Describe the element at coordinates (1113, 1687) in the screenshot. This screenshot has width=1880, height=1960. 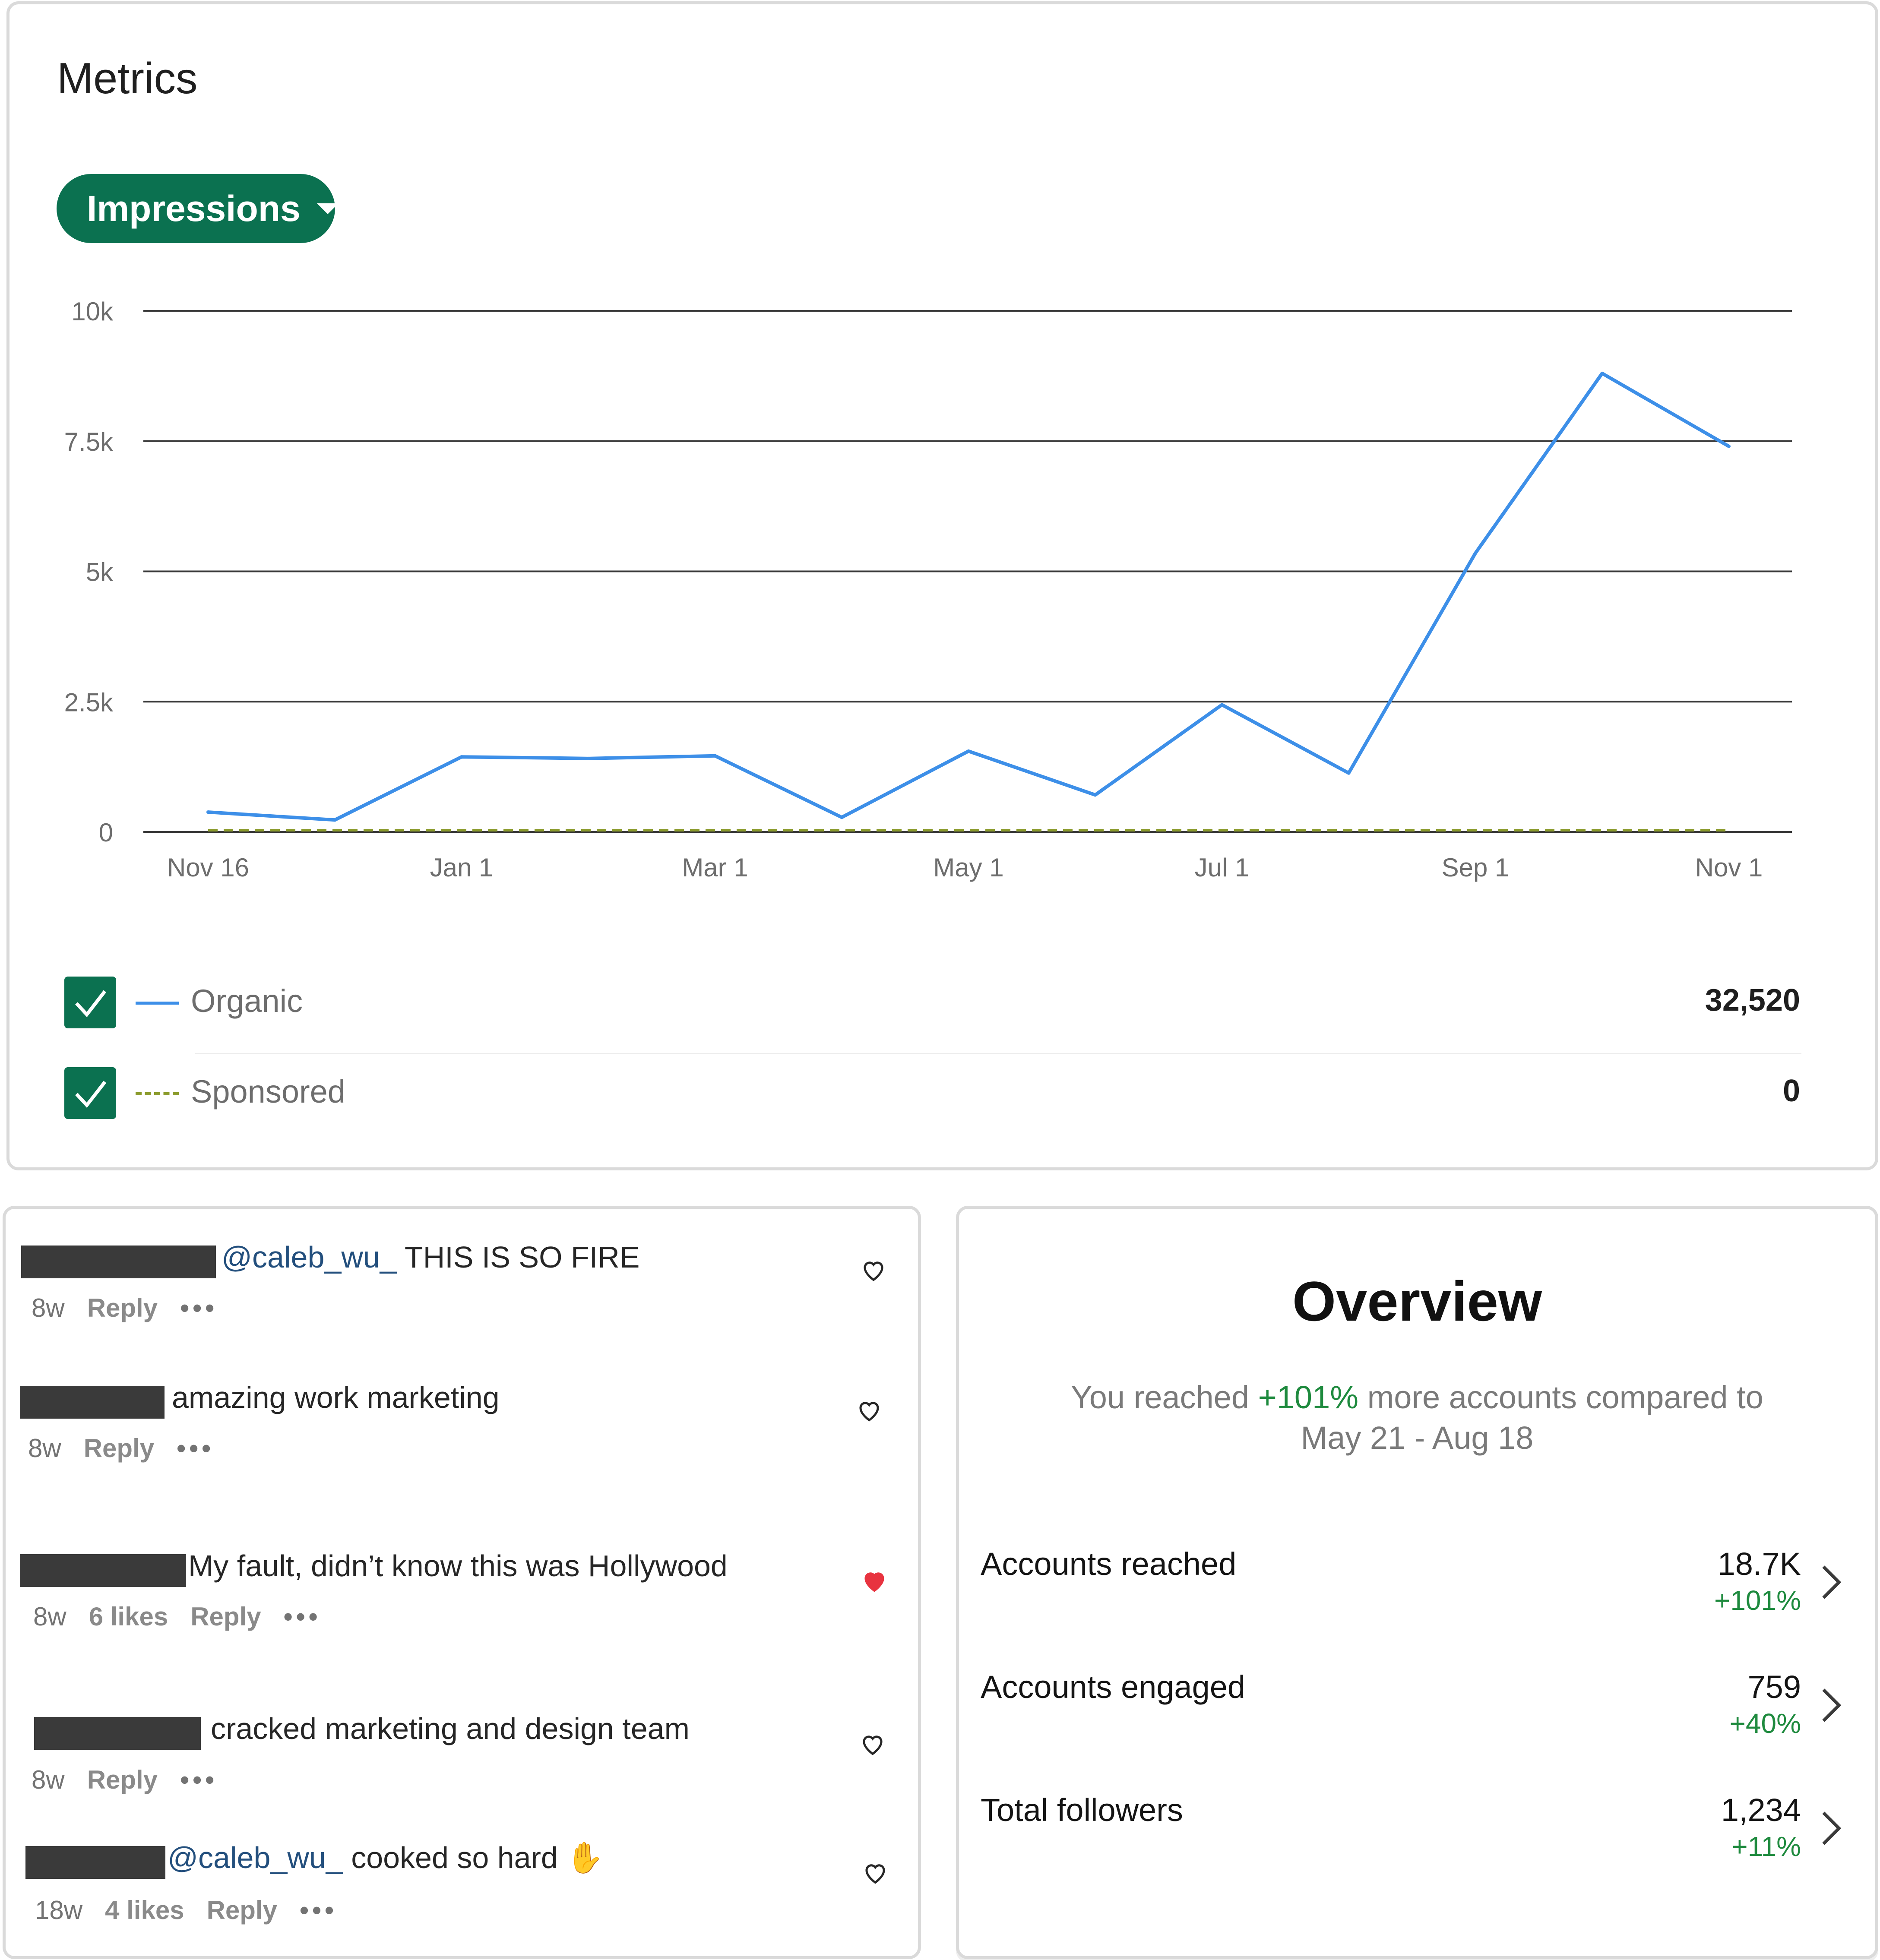
I see `row-label: Accounts engaged` at that location.